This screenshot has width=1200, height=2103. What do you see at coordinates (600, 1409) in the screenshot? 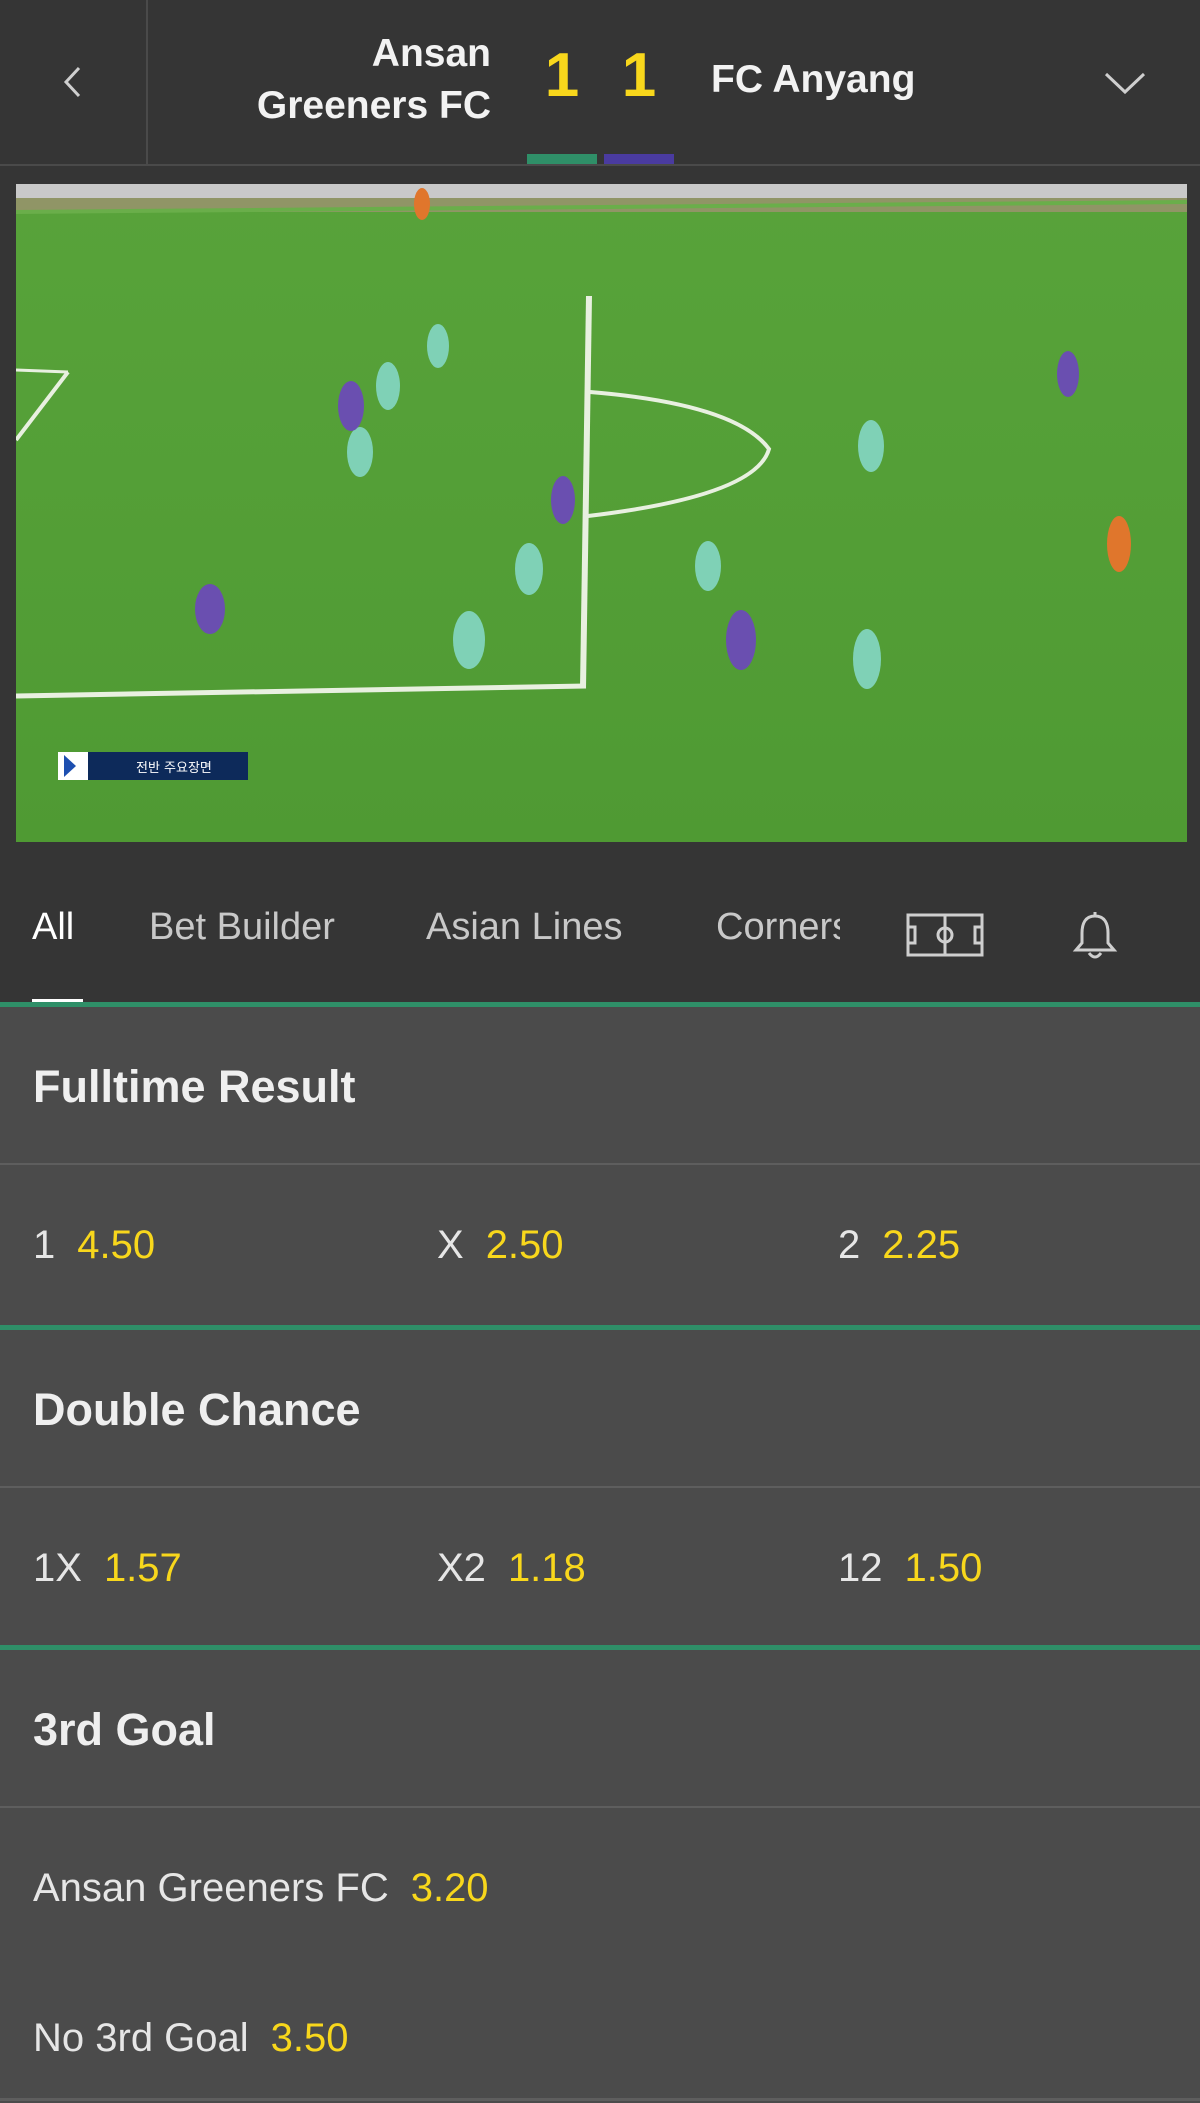
I see `market-header-double-chance: Double Chance` at bounding box center [600, 1409].